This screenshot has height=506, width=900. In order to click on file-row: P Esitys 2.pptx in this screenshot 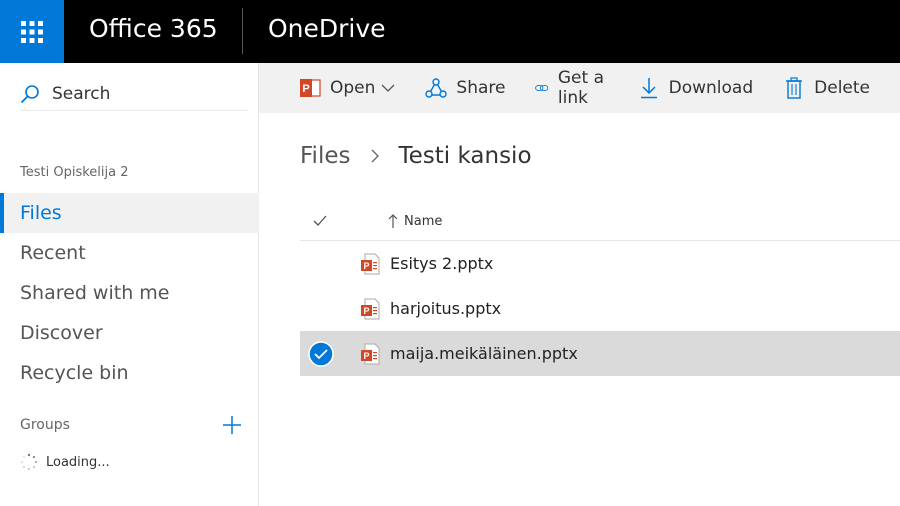, I will do `click(600, 263)`.